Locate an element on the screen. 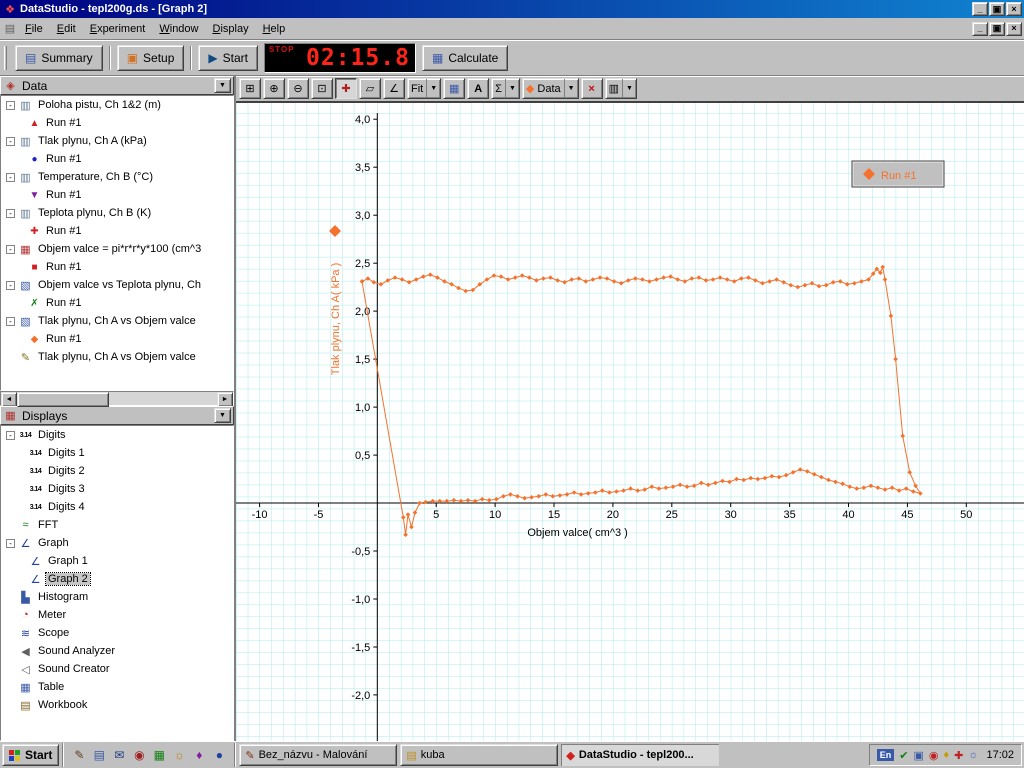  tray-record-icon: ◉ is located at coordinates (934, 755).